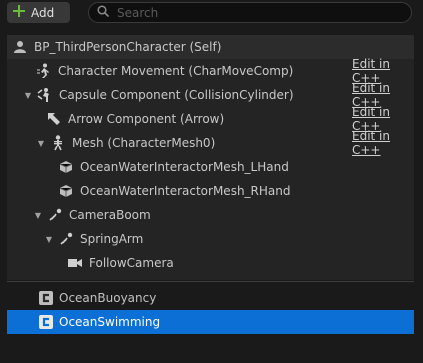 The width and height of the screenshot is (423, 363). What do you see at coordinates (210, 298) in the screenshot?
I see `component-item-ocean-buoyancy: OceanBuoyancy` at bounding box center [210, 298].